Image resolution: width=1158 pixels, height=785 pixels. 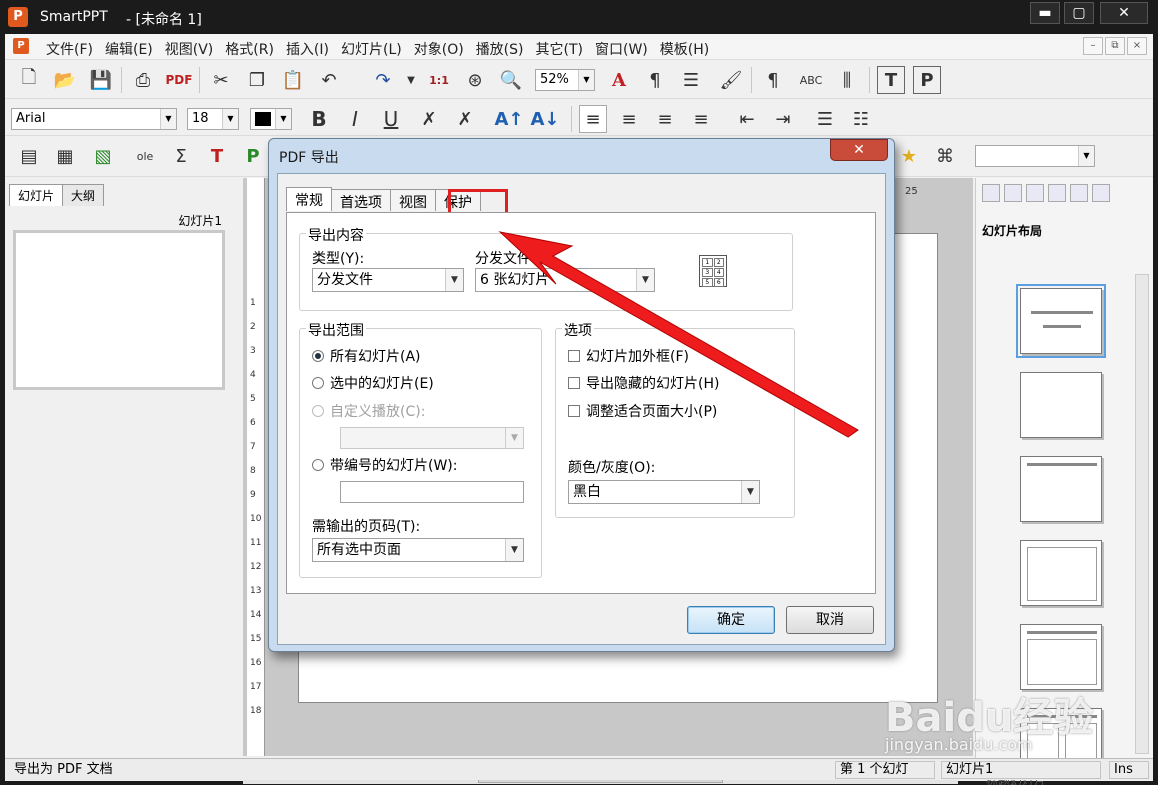 I want to click on handout-select: 6 张幻灯片 ▼, so click(x=565, y=280).